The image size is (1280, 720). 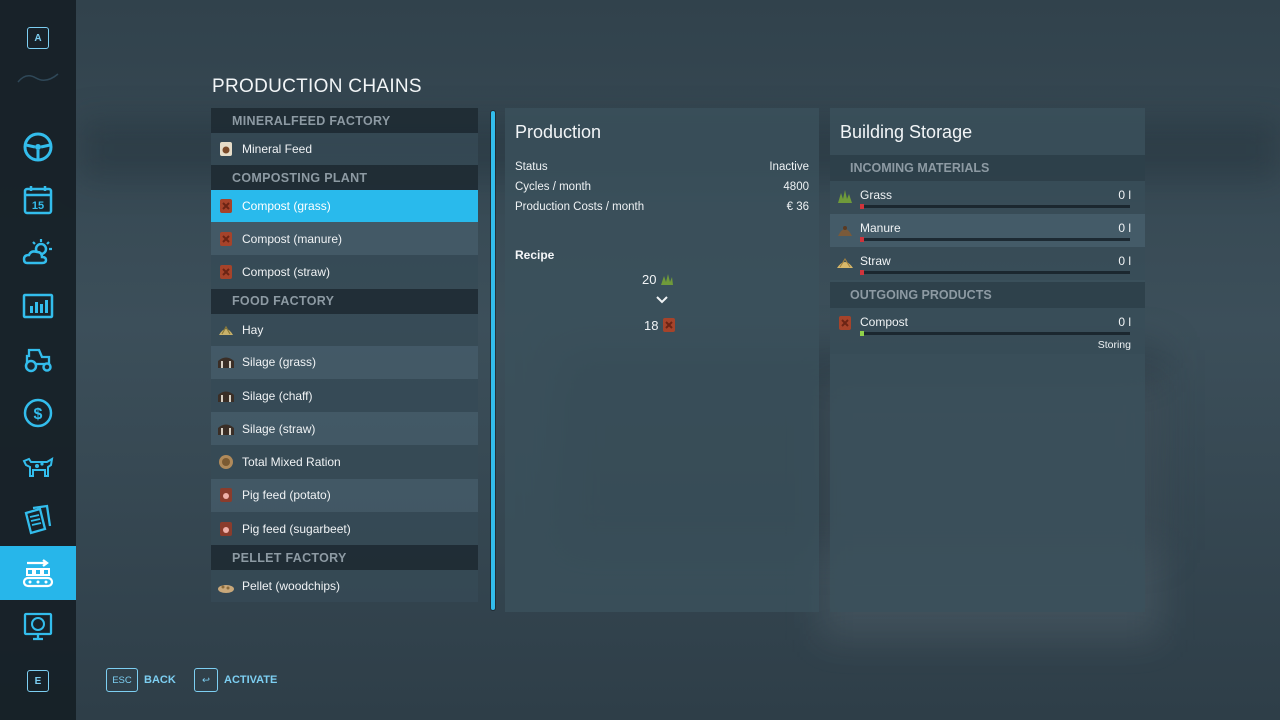 I want to click on storage-row-straw: Straw 0 l, so click(x=987, y=263).